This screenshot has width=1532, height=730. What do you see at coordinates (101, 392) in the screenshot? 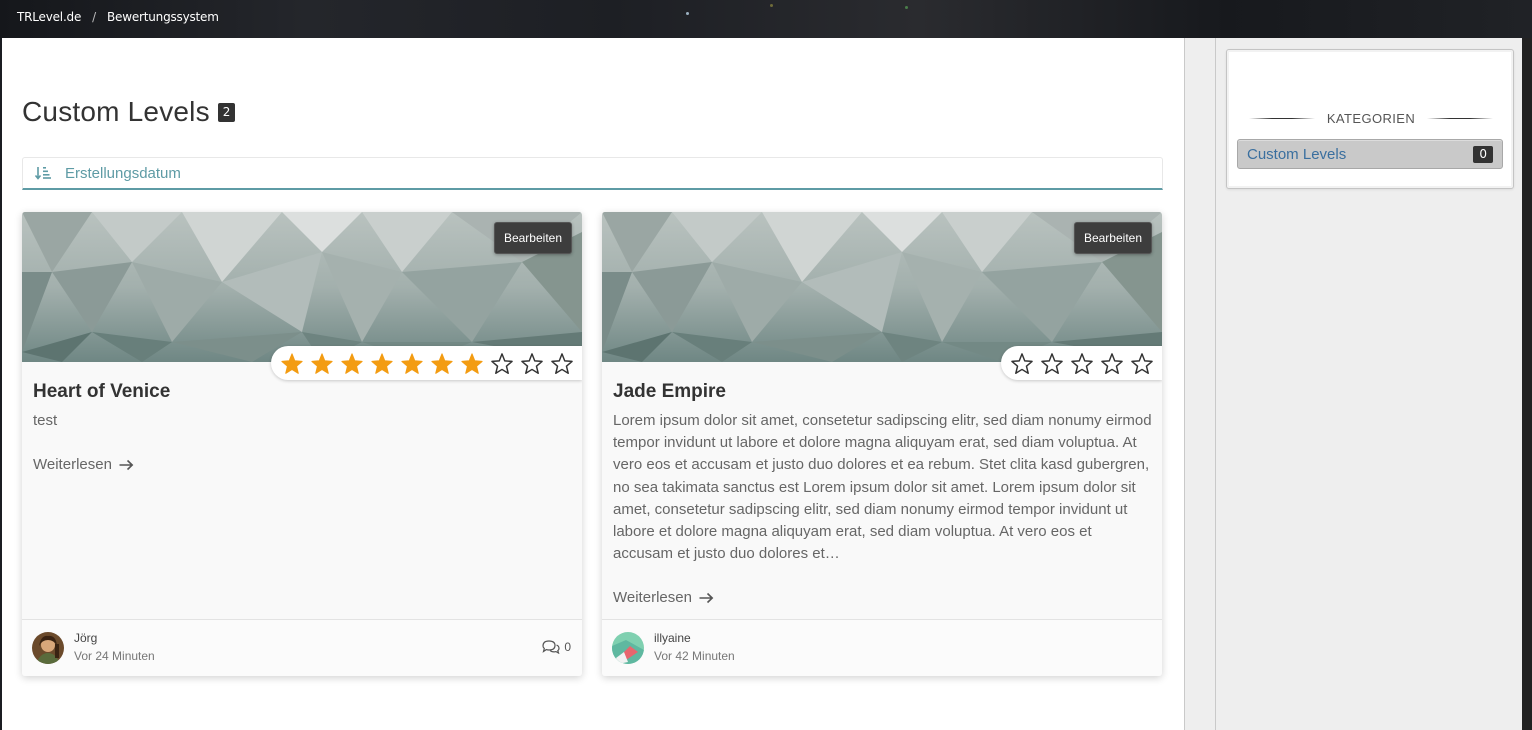
I see `card-title: Heart of Venice` at bounding box center [101, 392].